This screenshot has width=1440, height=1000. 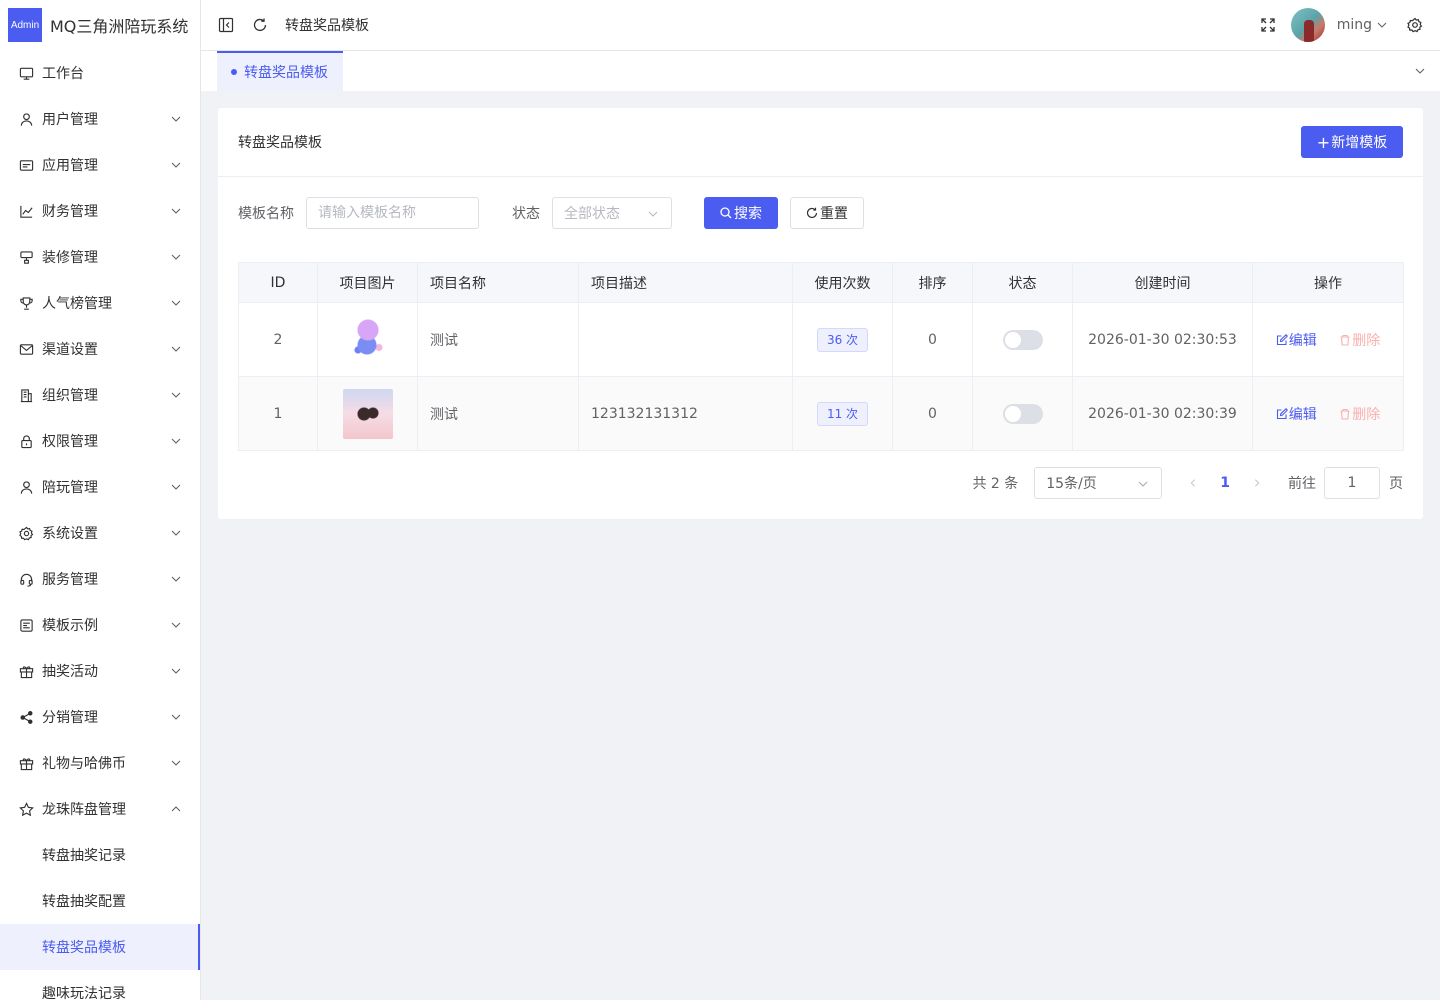 What do you see at coordinates (100, 901) in the screenshot?
I see `submenu-item-wheel-config: 转盘抽奖配置` at bounding box center [100, 901].